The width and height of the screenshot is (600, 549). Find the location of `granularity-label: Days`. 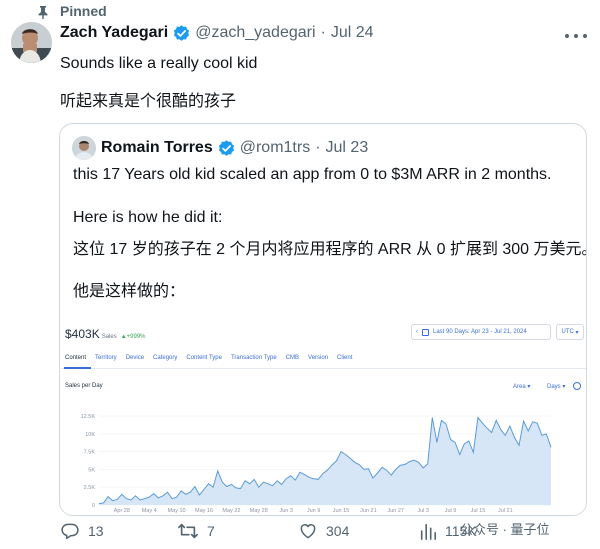

granularity-label: Days is located at coordinates (554, 387).